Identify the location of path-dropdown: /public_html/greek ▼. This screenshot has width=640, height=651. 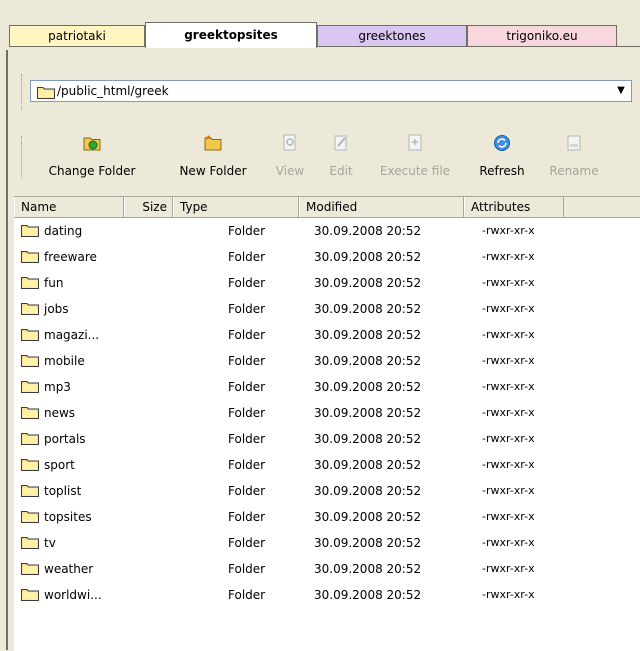
(331, 91).